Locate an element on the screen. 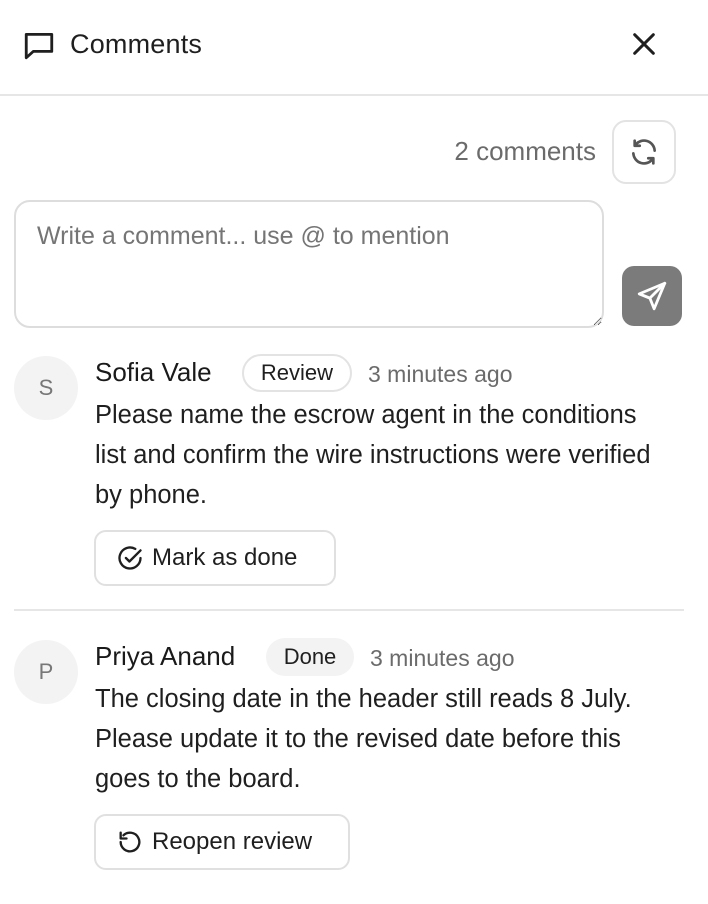 The width and height of the screenshot is (708, 904). panel-title: Comments is located at coordinates (136, 44).